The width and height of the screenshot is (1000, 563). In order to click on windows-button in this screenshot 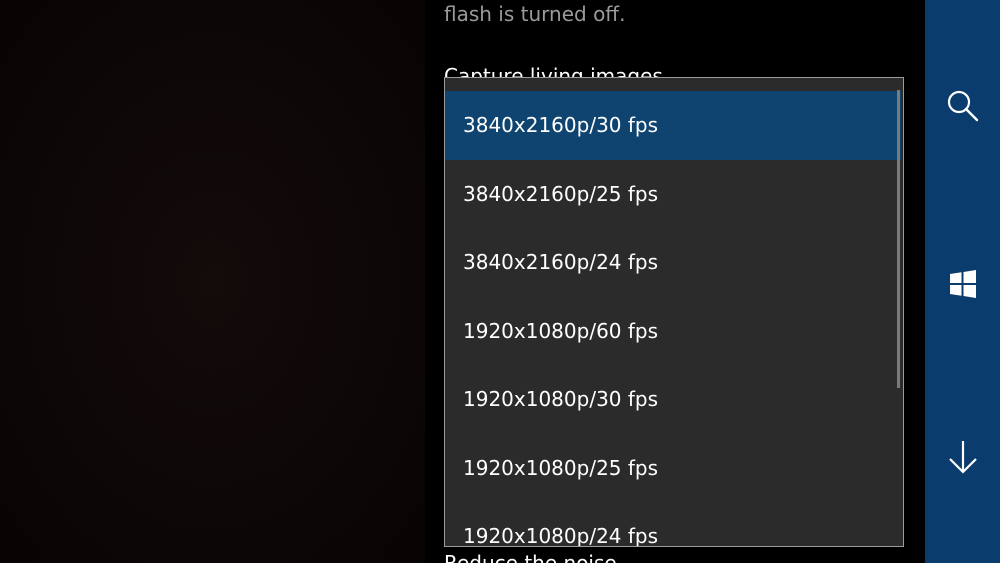, I will do `click(962, 283)`.